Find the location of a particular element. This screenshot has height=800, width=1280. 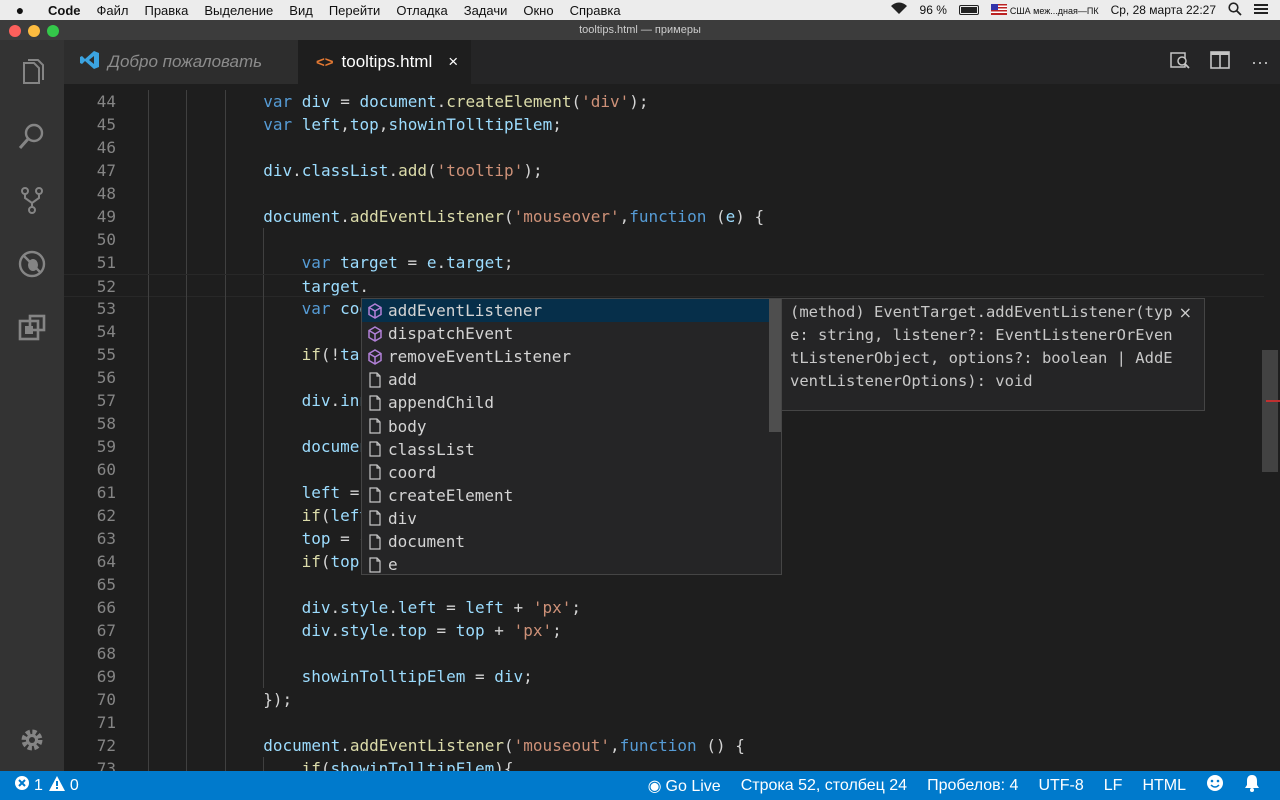

code-line: 68 is located at coordinates (664, 653).